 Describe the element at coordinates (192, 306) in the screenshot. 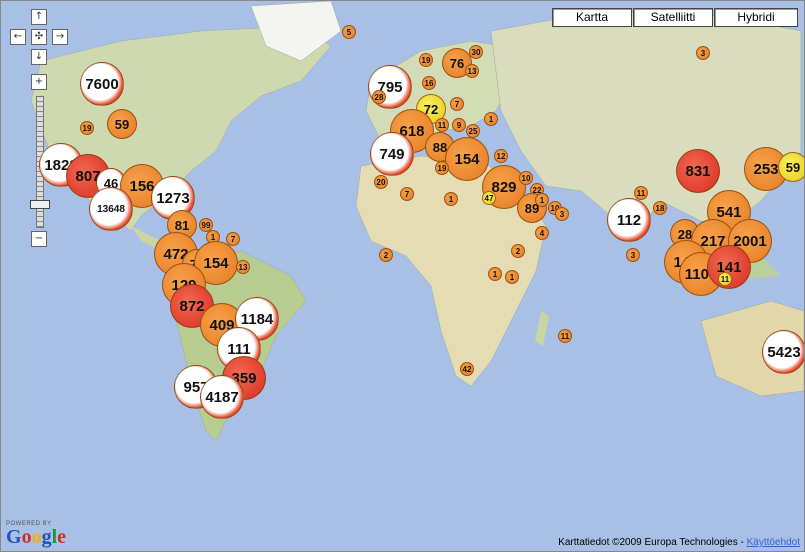

I see `cluster-count-label: 872` at that location.